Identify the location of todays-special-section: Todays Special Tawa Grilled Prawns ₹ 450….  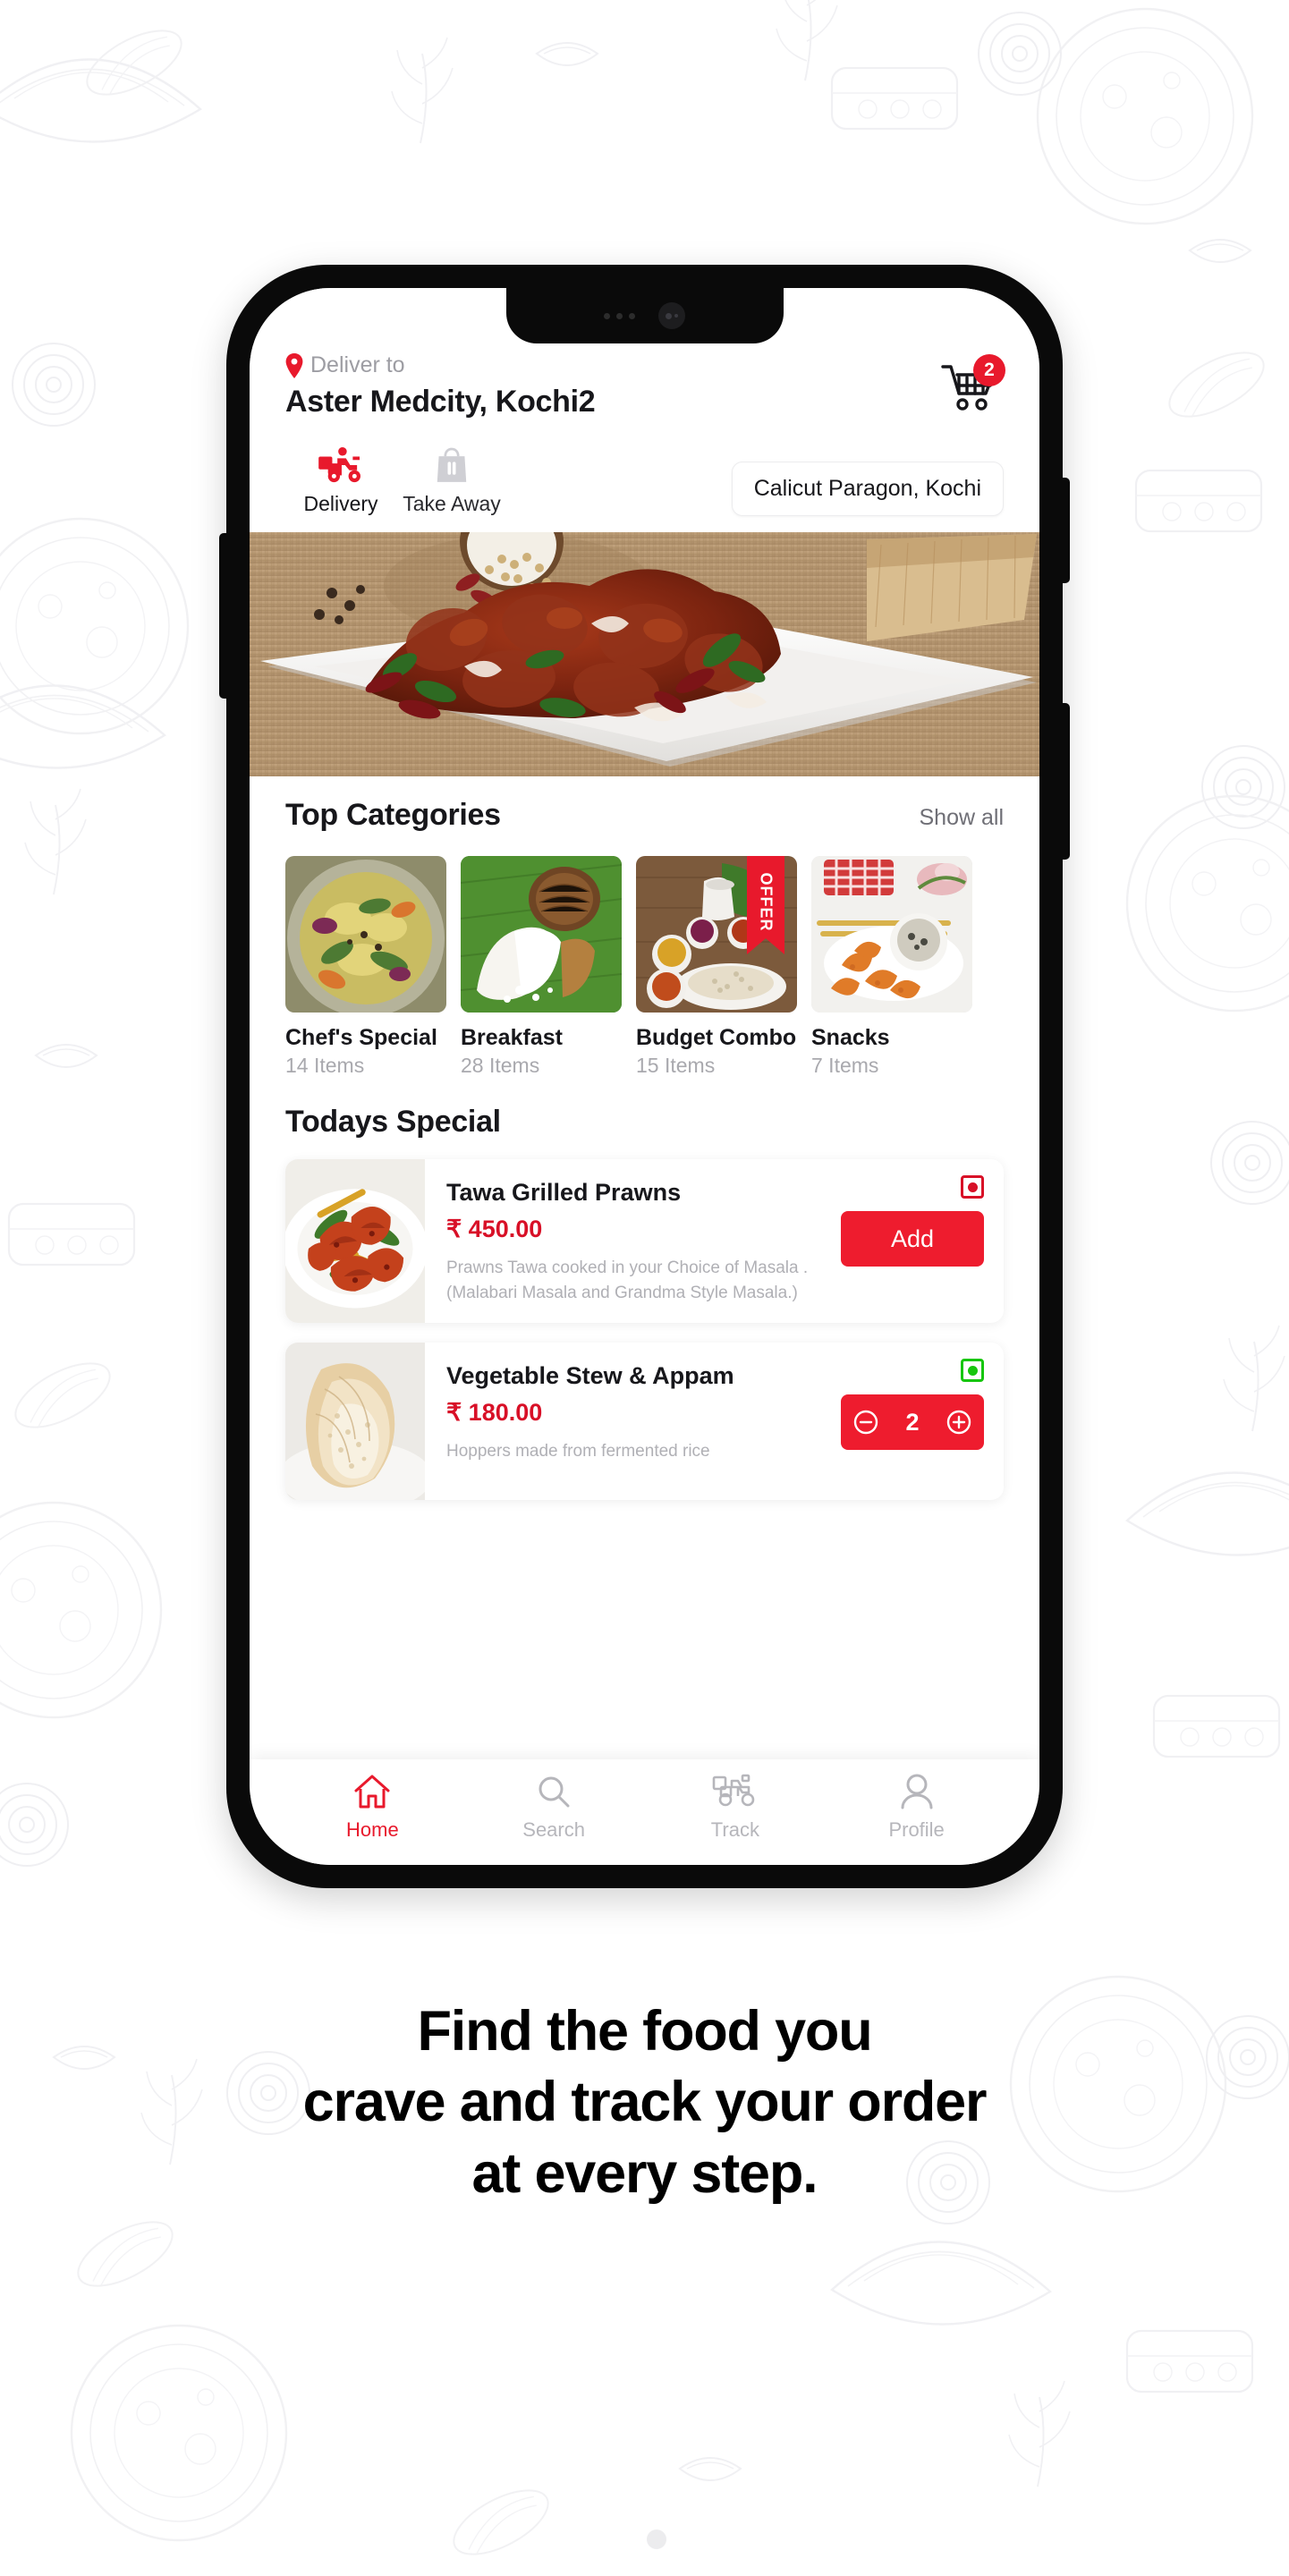
(644, 1303).